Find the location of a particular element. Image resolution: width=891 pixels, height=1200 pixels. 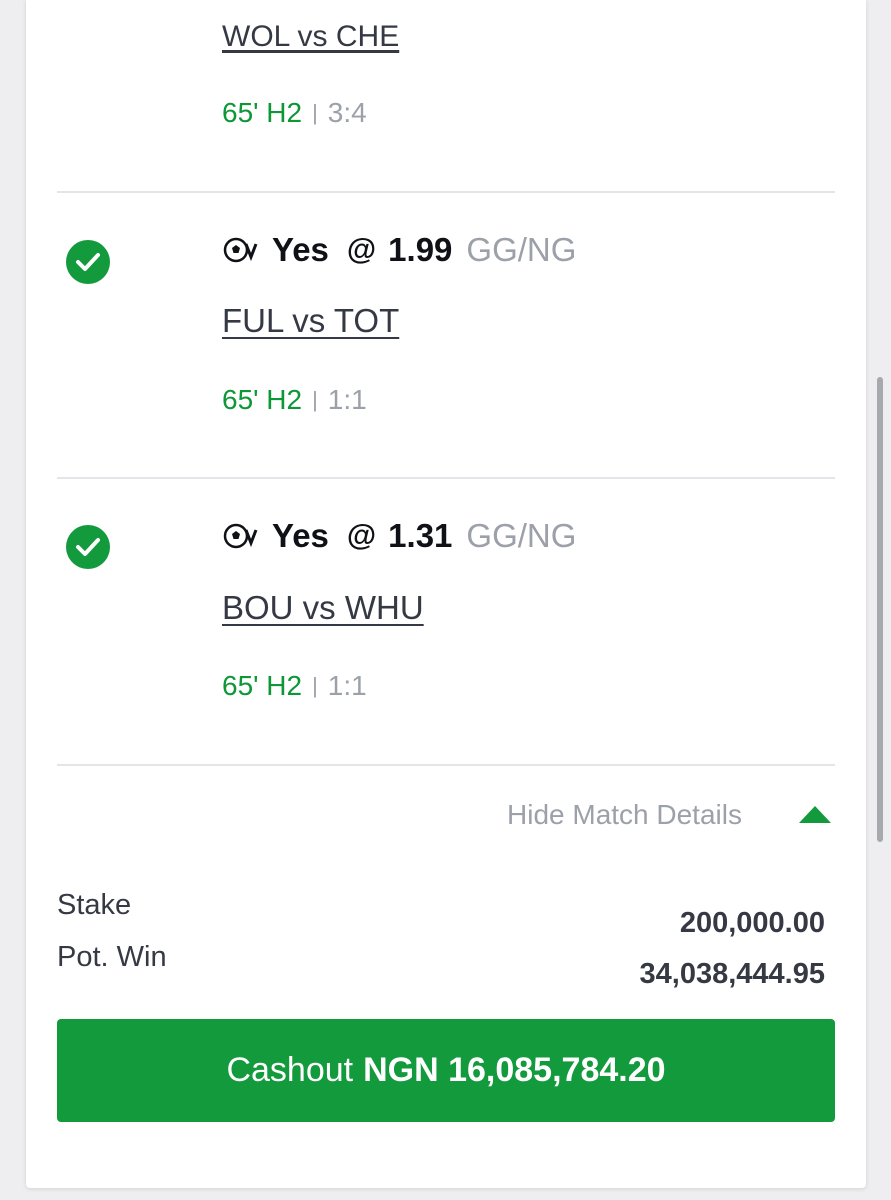

cashout-label: Cashout is located at coordinates (290, 1070).